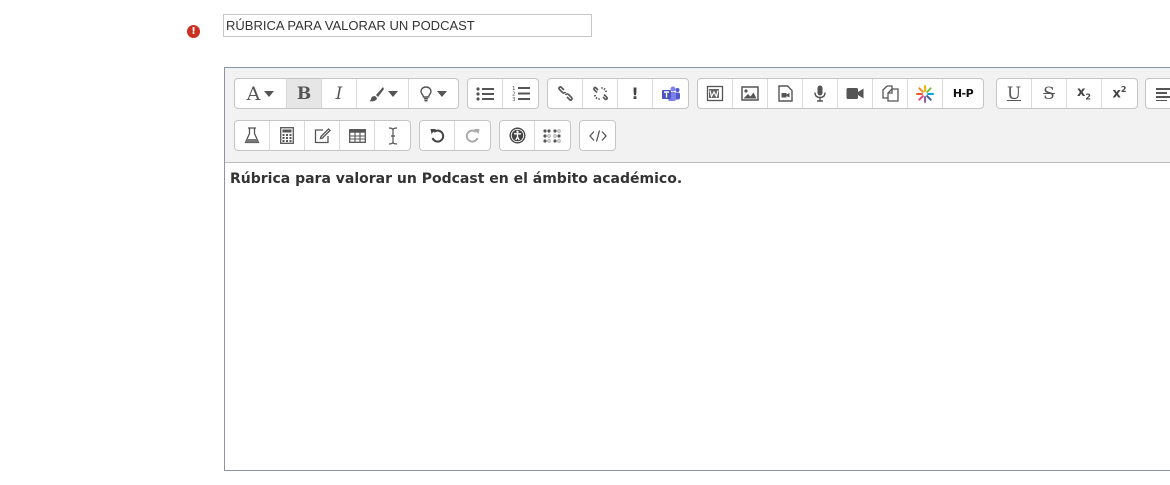 The image size is (1170, 485). I want to click on toolbar-group-align, so click(1157, 93).